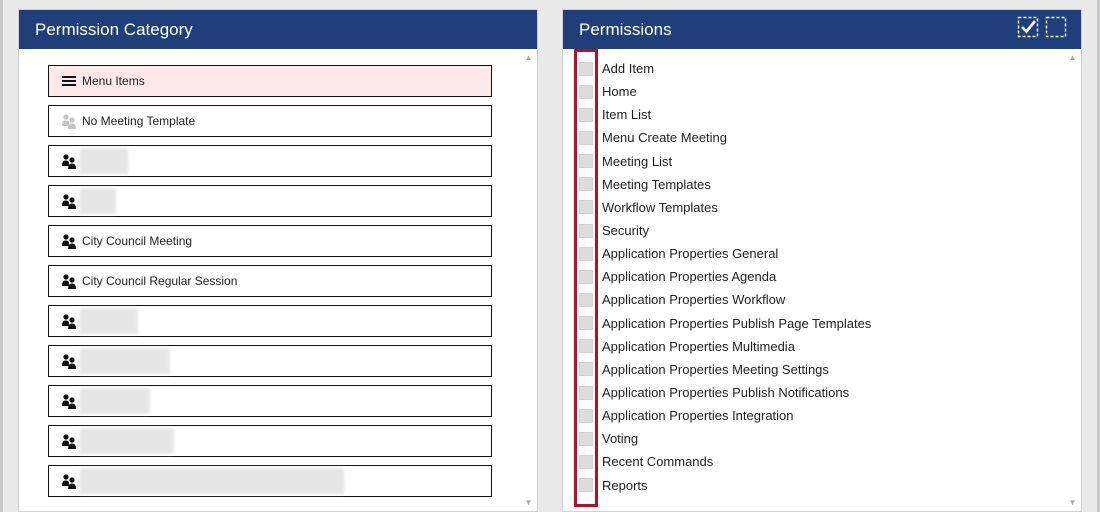  What do you see at coordinates (656, 184) in the screenshot?
I see `permission-label: Meeting Templates` at bounding box center [656, 184].